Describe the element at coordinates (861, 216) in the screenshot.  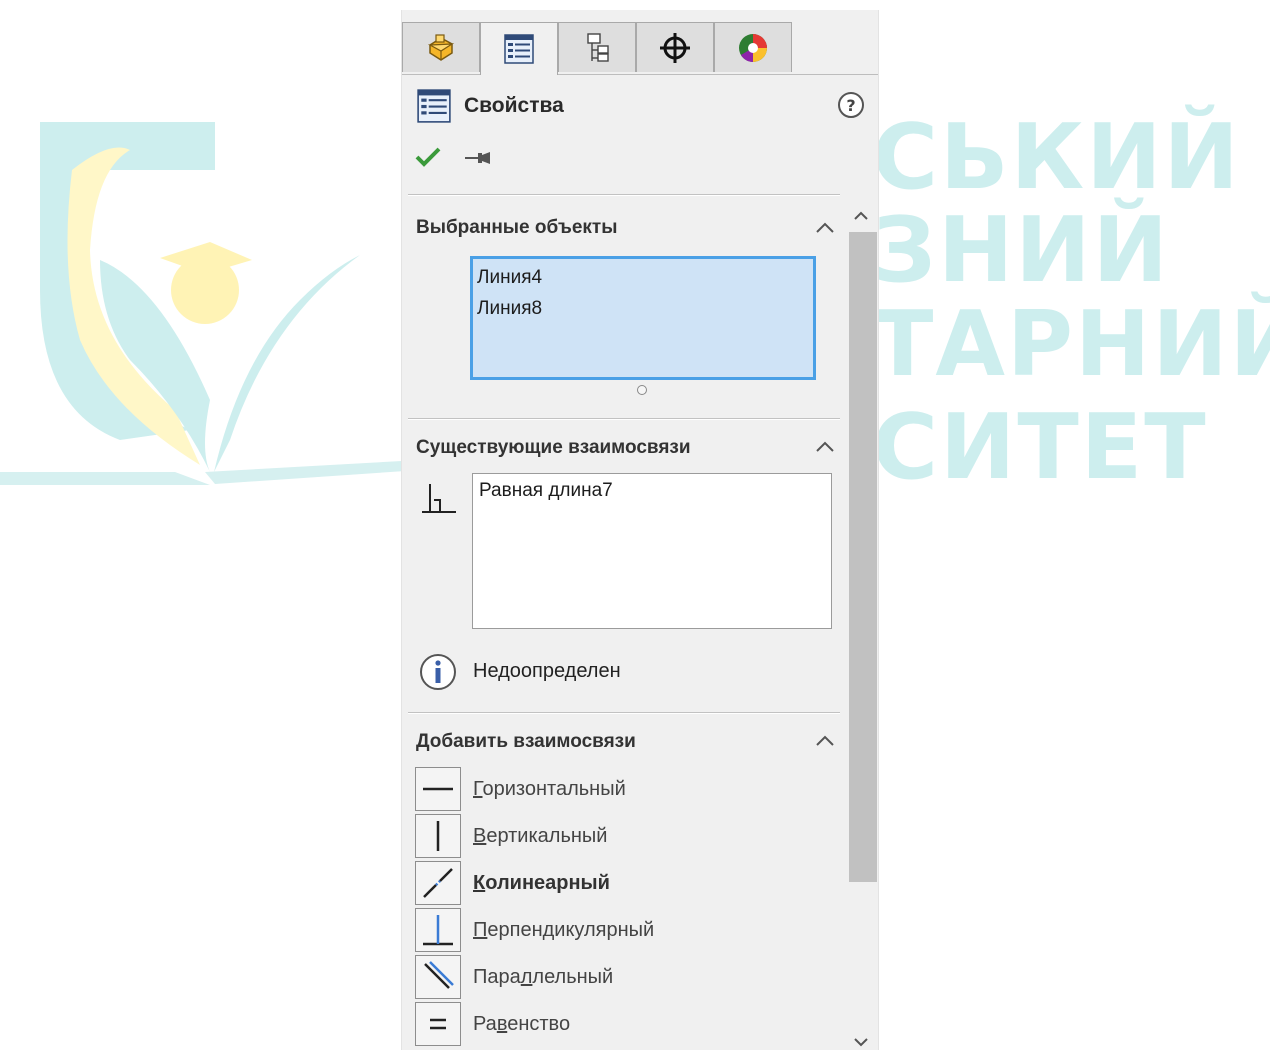
I see `scroll-up-arrow-icon` at that location.